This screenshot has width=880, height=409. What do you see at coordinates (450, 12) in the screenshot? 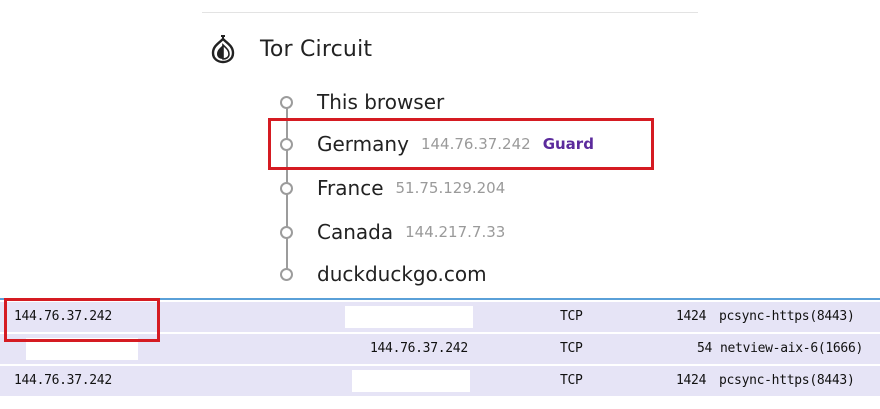
I see `panel-top-divider` at bounding box center [450, 12].